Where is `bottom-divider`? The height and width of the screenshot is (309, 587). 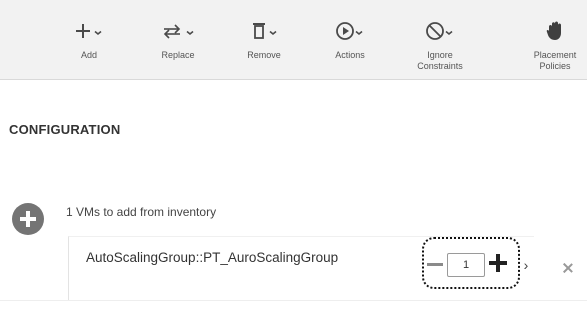 bottom-divider is located at coordinates (293, 300).